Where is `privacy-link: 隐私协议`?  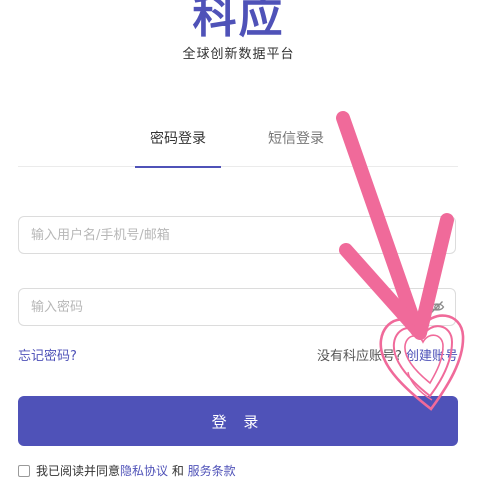
privacy-link: 隐私协议 is located at coordinates (144, 470).